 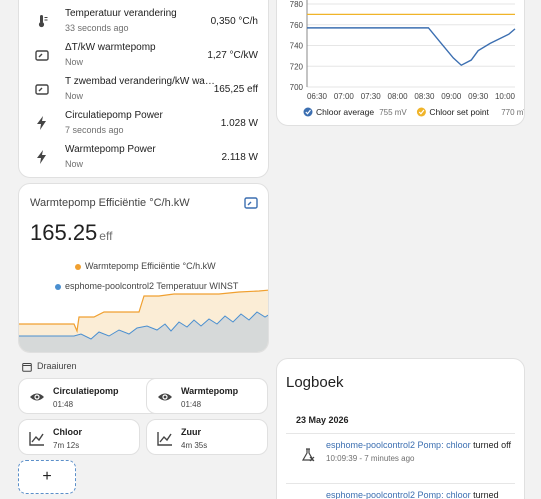 What do you see at coordinates (317, 96) in the screenshot?
I see `x-tick-label: 06:30` at bounding box center [317, 96].